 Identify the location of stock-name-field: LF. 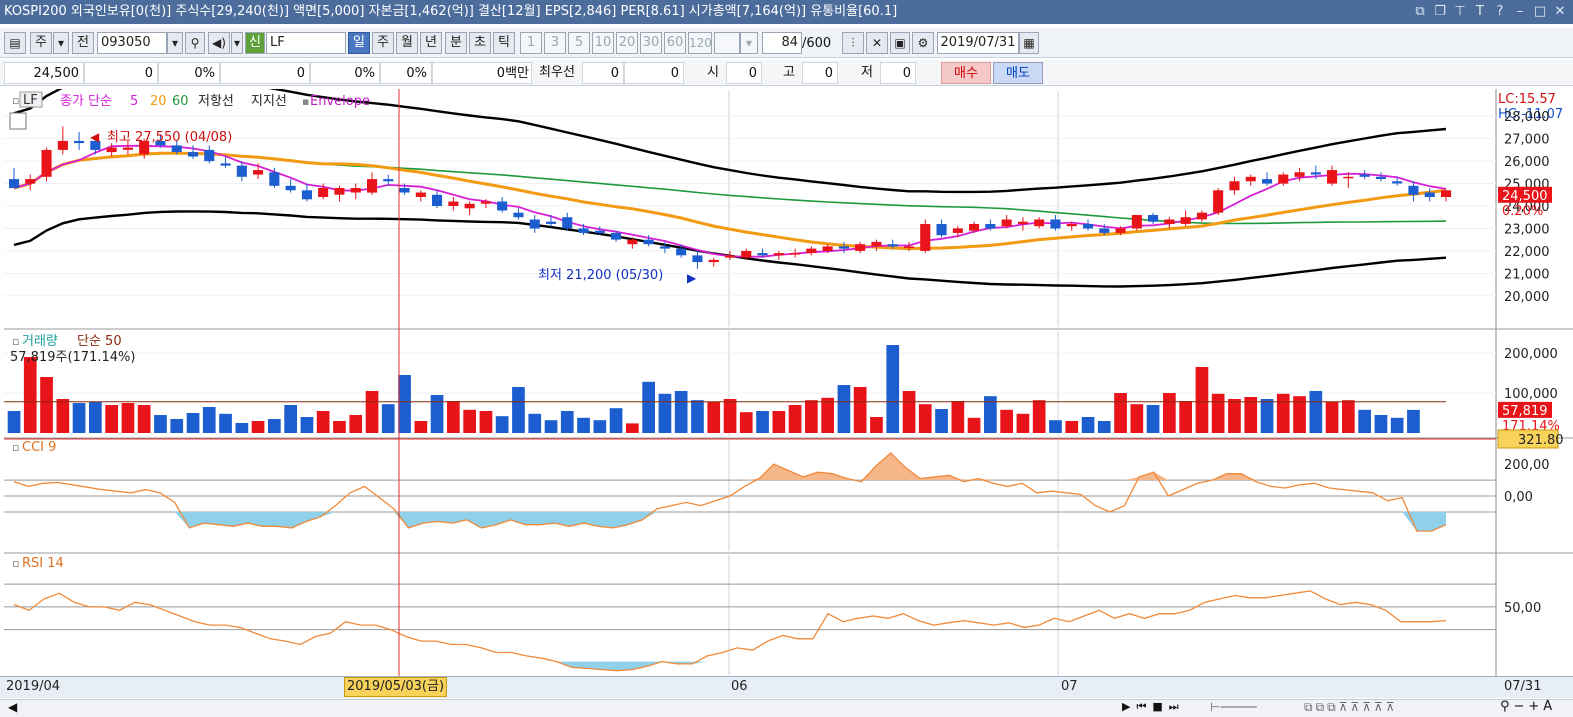
(306, 43).